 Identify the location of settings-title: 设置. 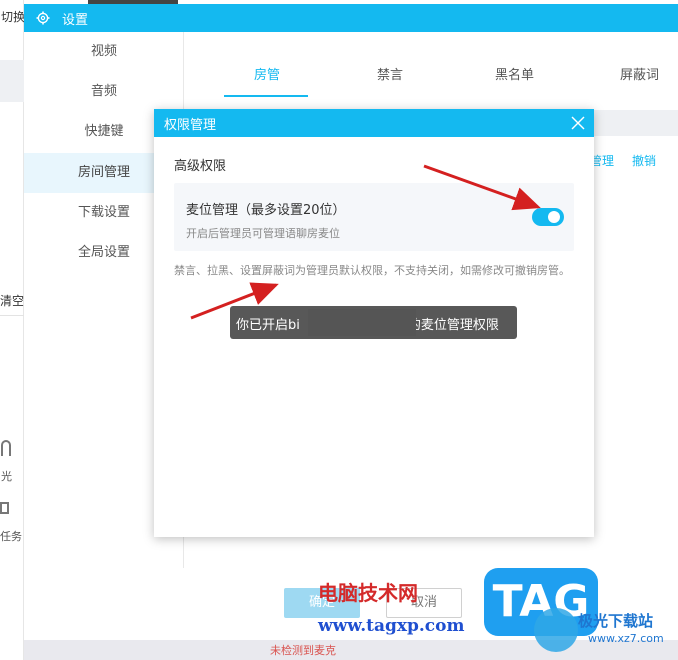
(75, 20).